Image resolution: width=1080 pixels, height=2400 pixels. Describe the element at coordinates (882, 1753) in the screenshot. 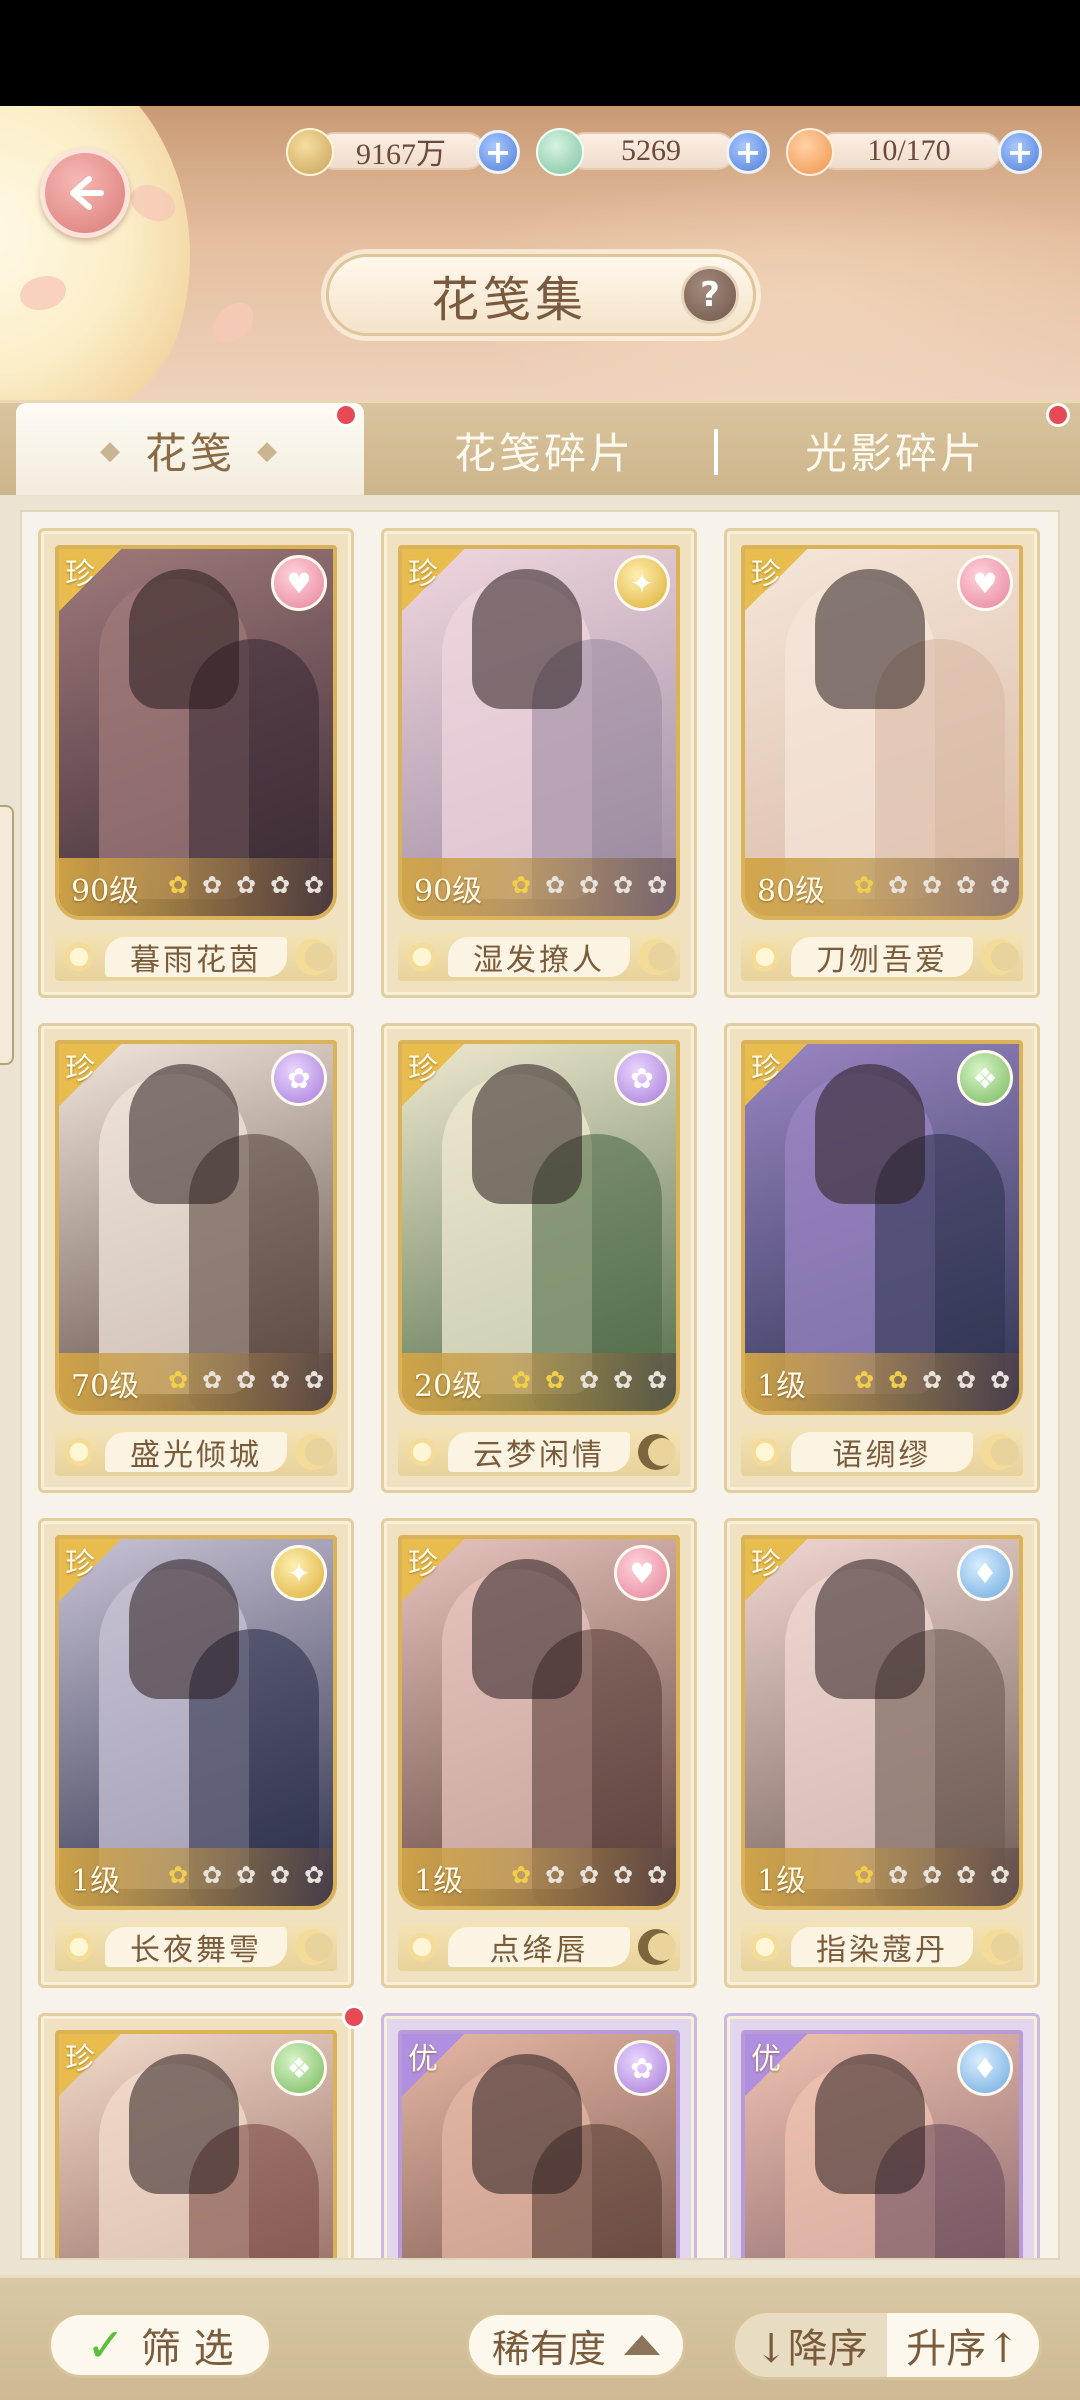

I see `card: 珍 ♦ 1级 ✿ ✿ ✿ ✿ ✿ 指染蔻丹` at that location.